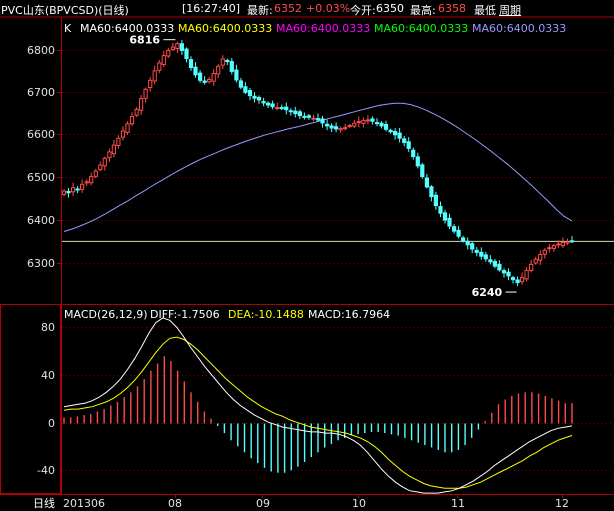 The width and height of the screenshot is (614, 511). I want to click on period-label: 日线, so click(44, 503).